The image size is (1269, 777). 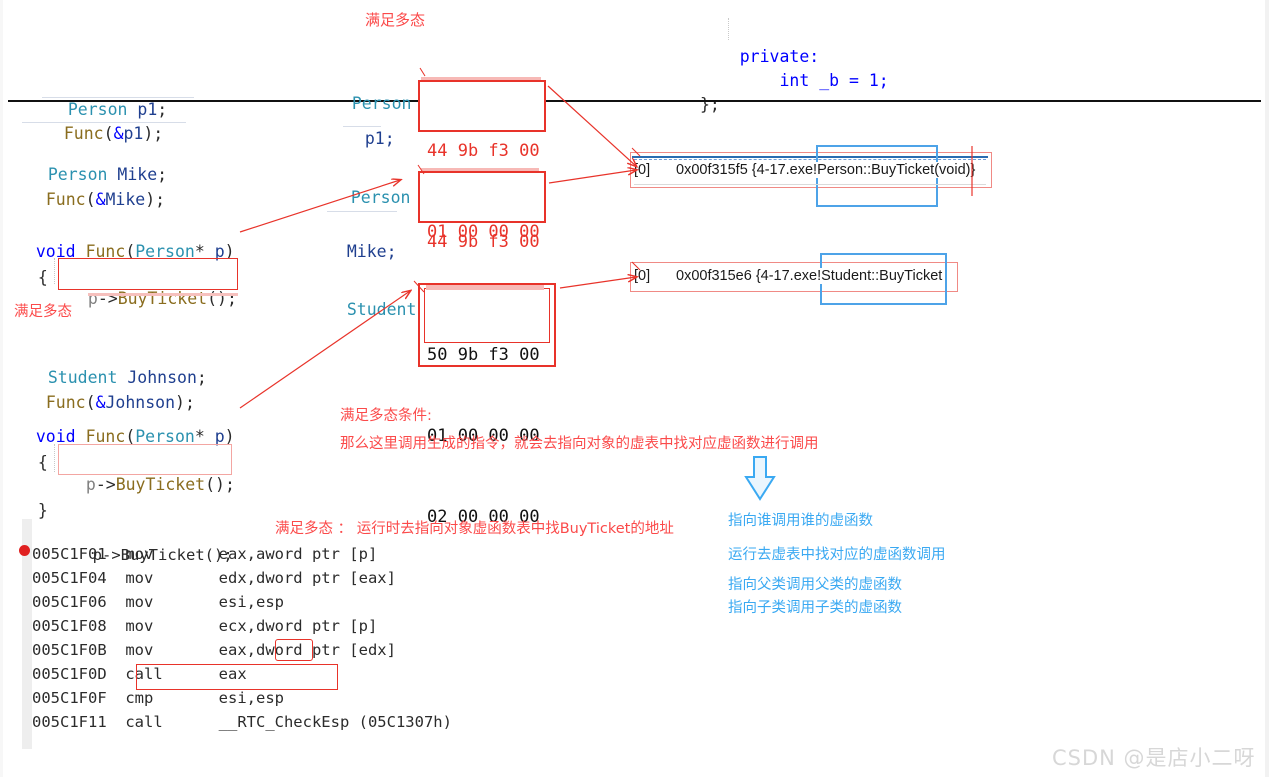 I want to click on blue-note-0: 指向谁调用谁的虚函数, so click(x=800, y=521).